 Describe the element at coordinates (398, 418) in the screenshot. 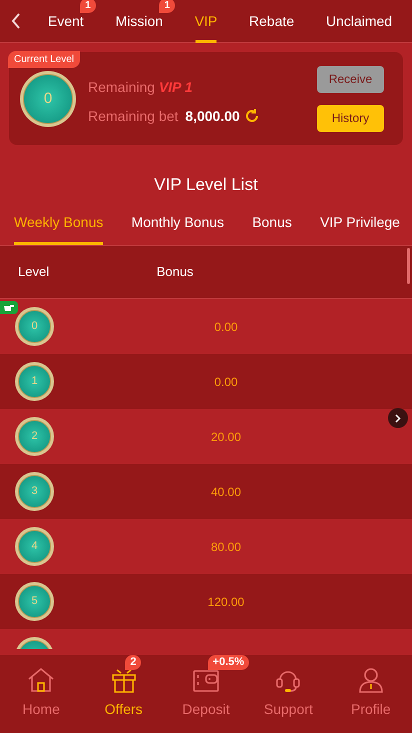

I see `chevron-right-icon` at that location.